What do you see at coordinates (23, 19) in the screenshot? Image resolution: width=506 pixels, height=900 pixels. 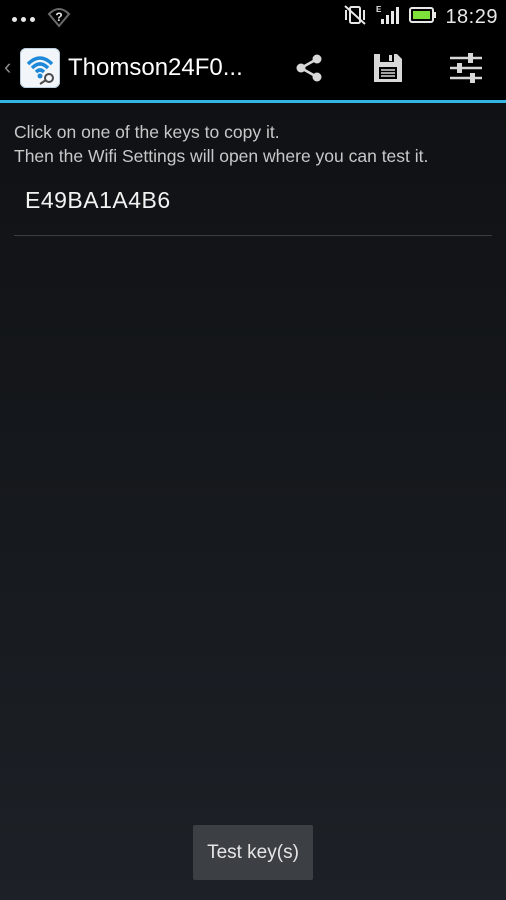 I see `more-dots-icon` at bounding box center [23, 19].